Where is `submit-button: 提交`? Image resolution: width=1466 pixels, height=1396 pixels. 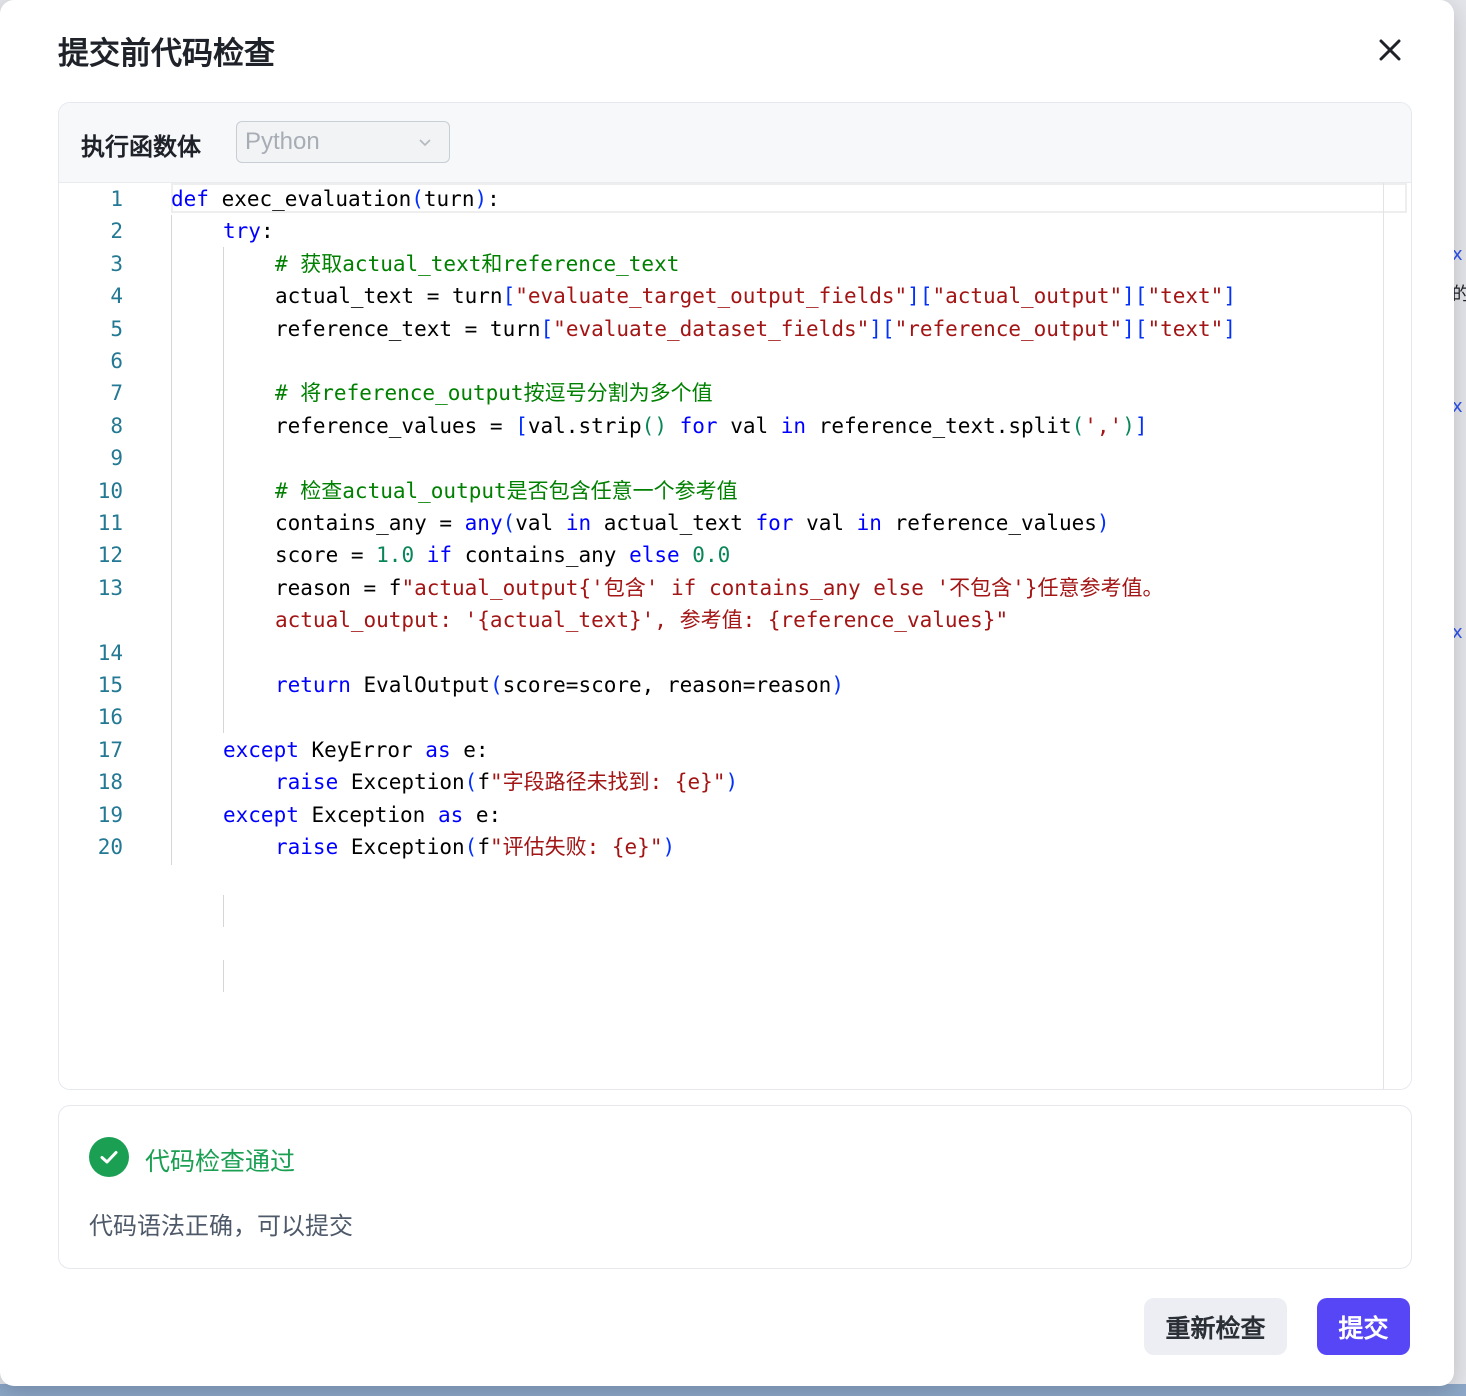 submit-button: 提交 is located at coordinates (1363, 1326).